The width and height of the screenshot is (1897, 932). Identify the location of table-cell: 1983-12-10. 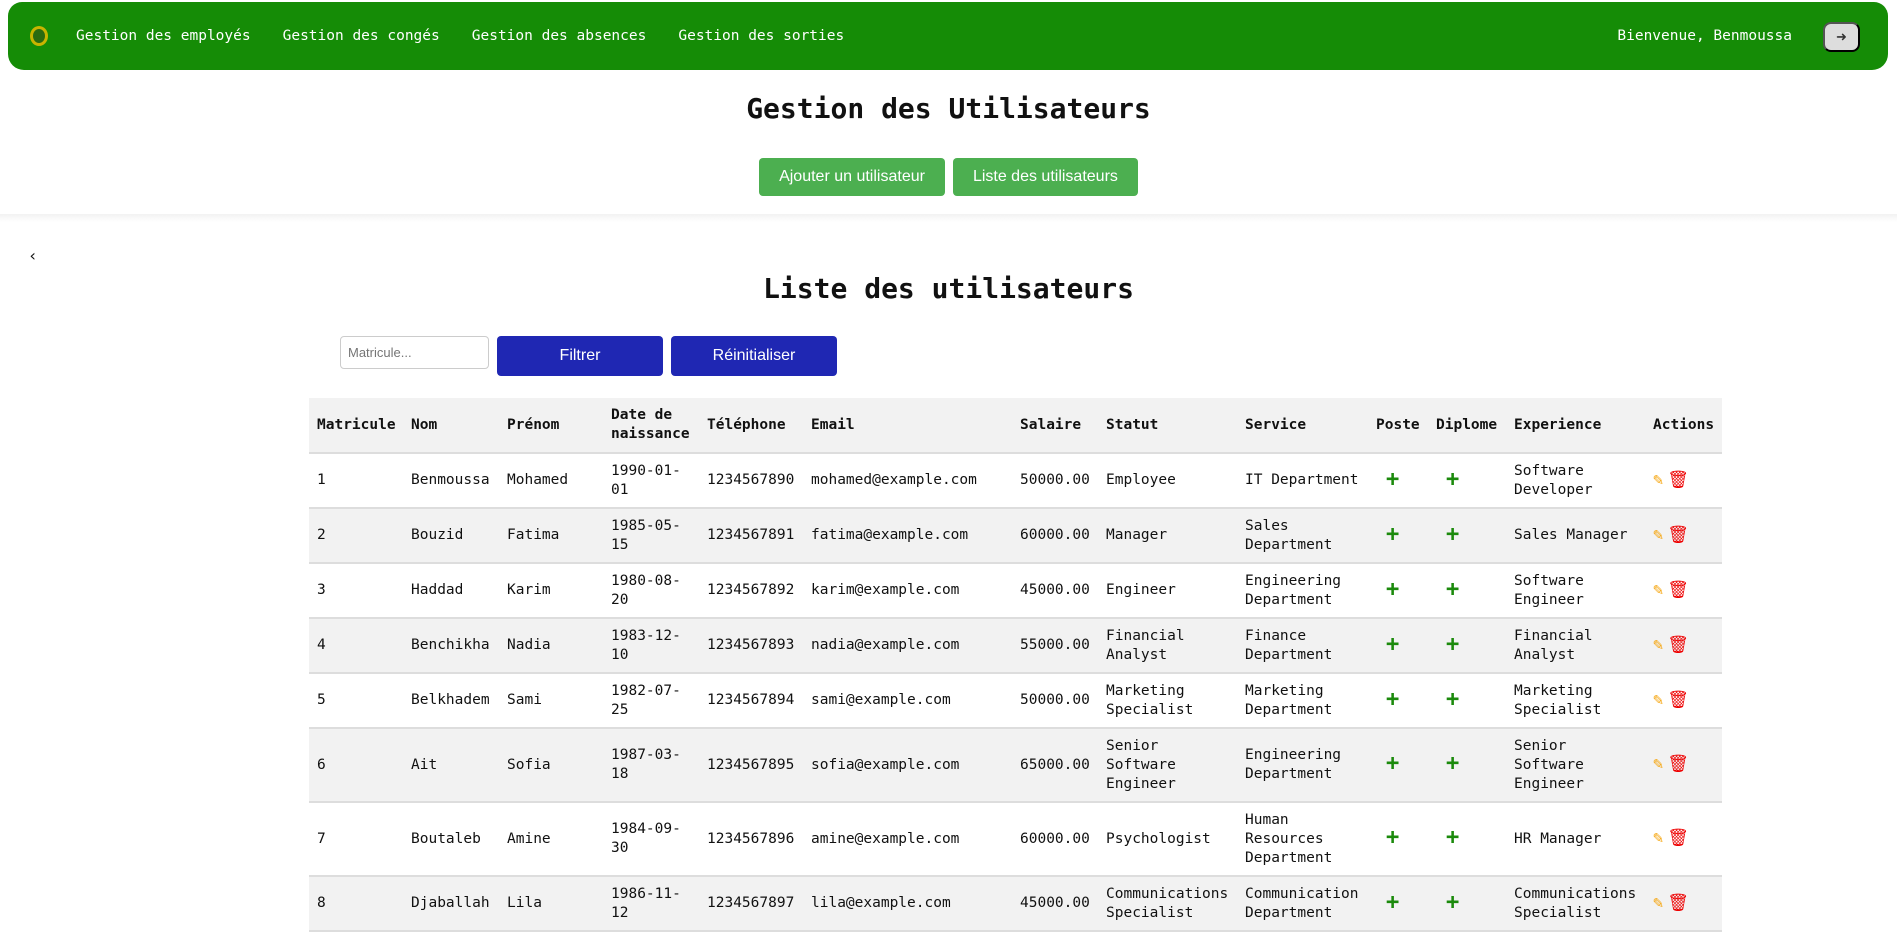
(651, 646).